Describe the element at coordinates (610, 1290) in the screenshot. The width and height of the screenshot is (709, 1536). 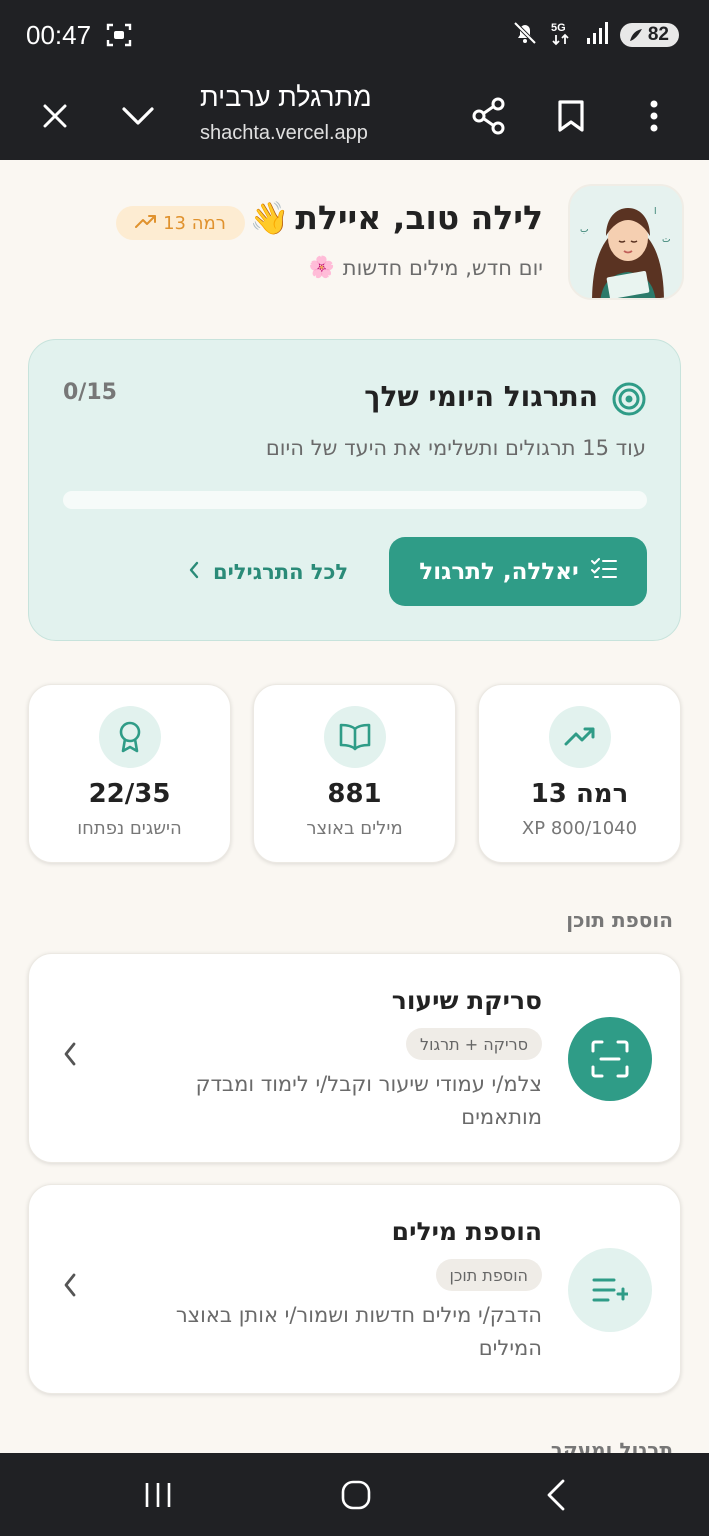
I see `list-plus-icon` at that location.